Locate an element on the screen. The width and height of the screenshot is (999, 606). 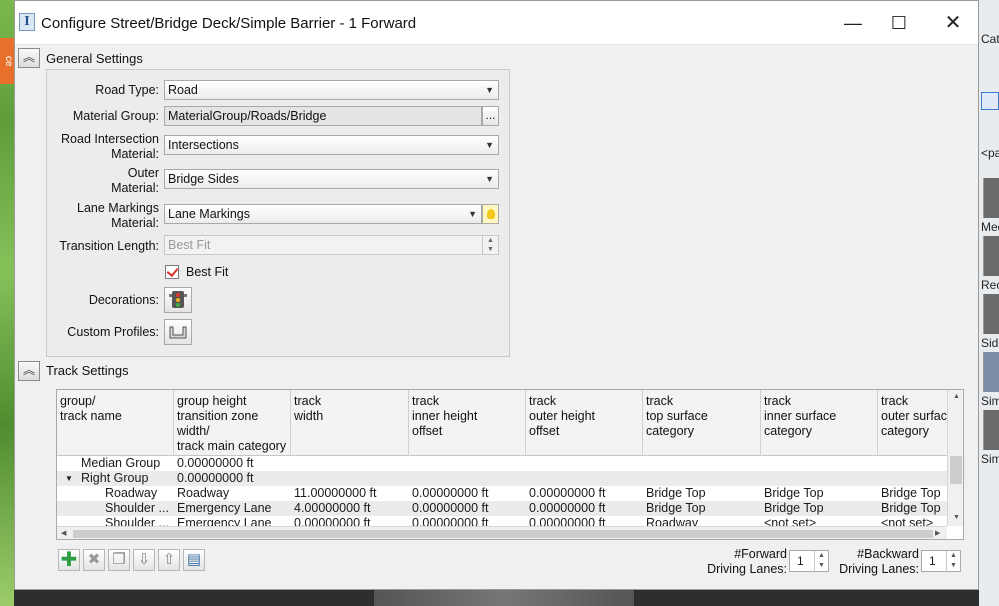
add-track-button: ✚ is located at coordinates (69, 560).